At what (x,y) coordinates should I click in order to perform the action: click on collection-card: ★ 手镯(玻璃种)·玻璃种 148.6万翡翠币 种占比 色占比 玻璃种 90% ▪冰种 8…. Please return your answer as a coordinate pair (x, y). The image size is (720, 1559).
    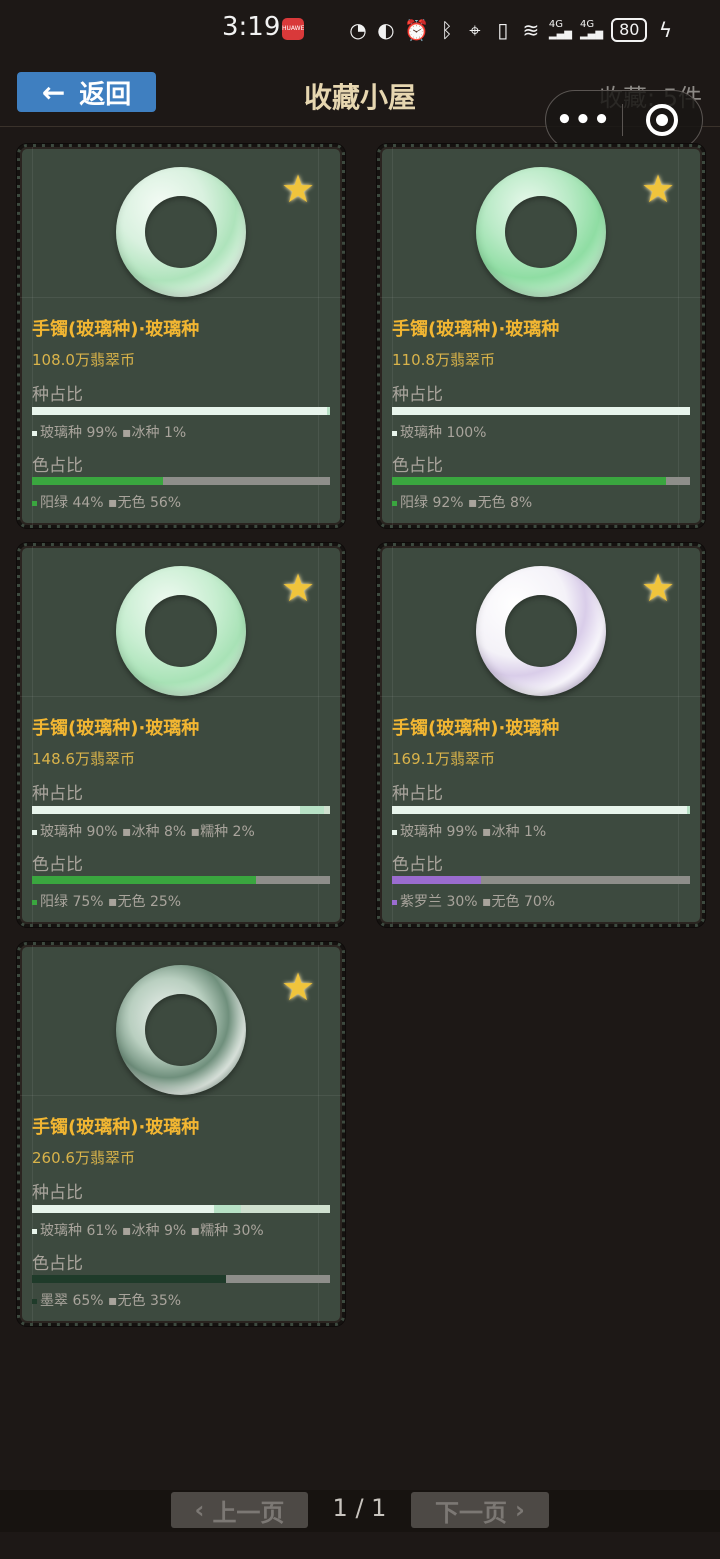
    Looking at the image, I should click on (181, 735).